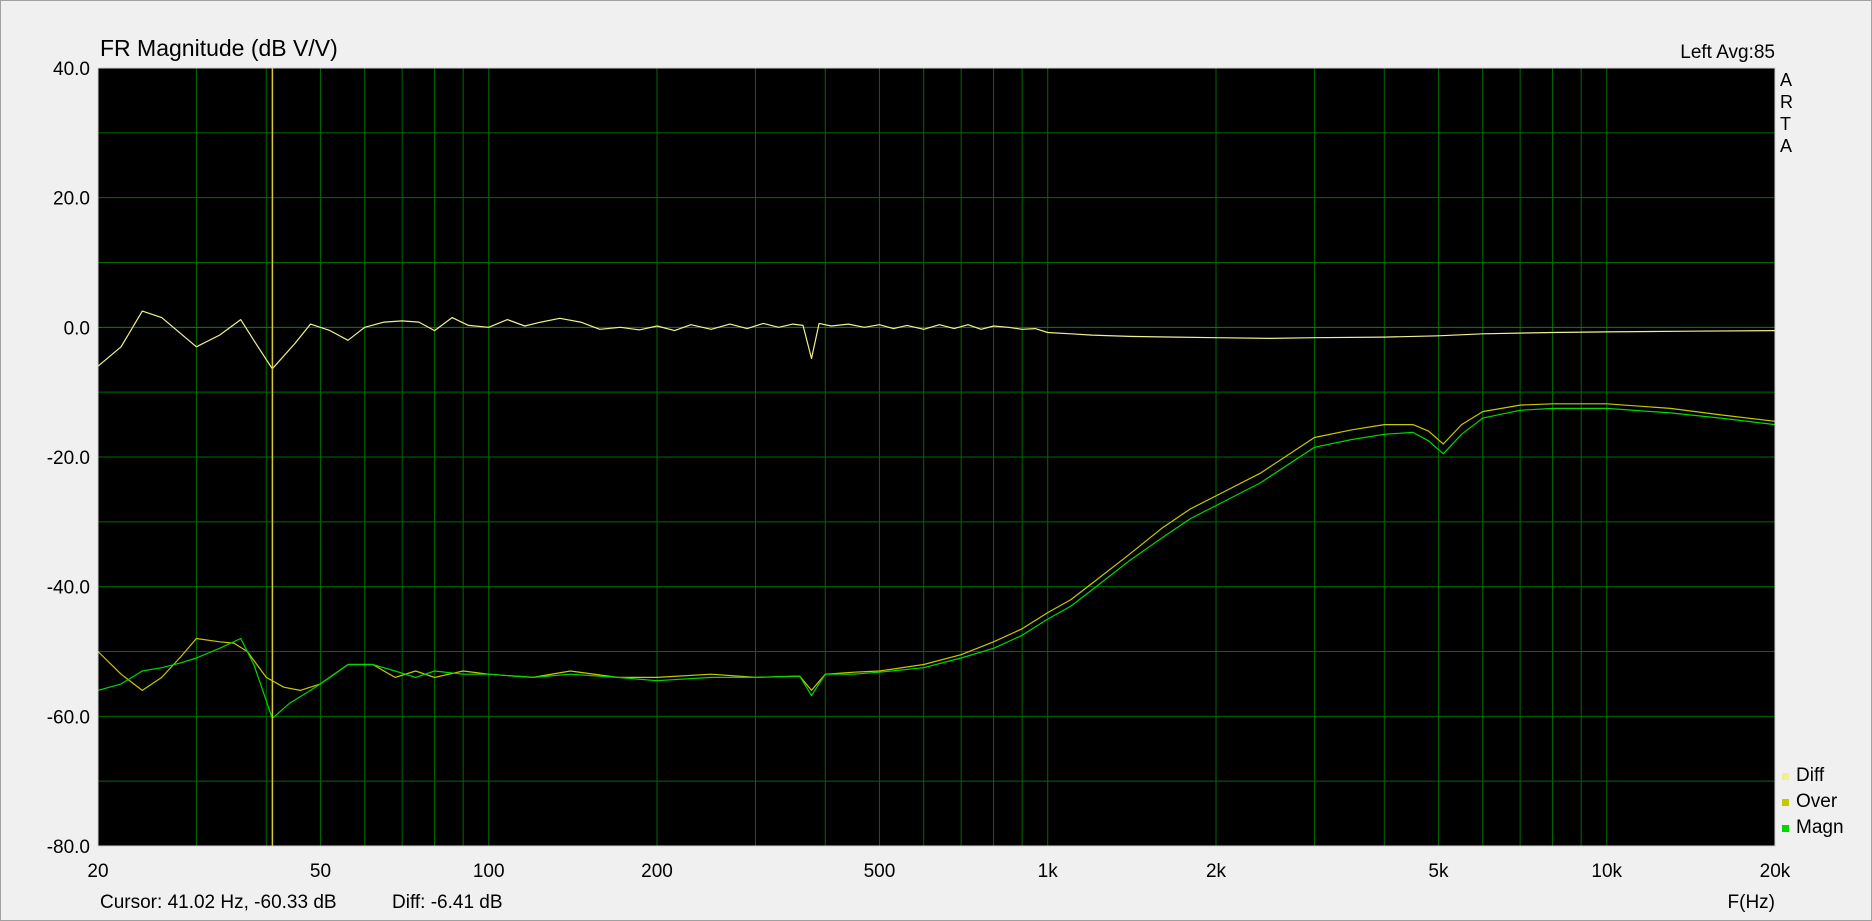 Image resolution: width=1872 pixels, height=921 pixels. I want to click on brand-letter-3: T, so click(1785, 124).